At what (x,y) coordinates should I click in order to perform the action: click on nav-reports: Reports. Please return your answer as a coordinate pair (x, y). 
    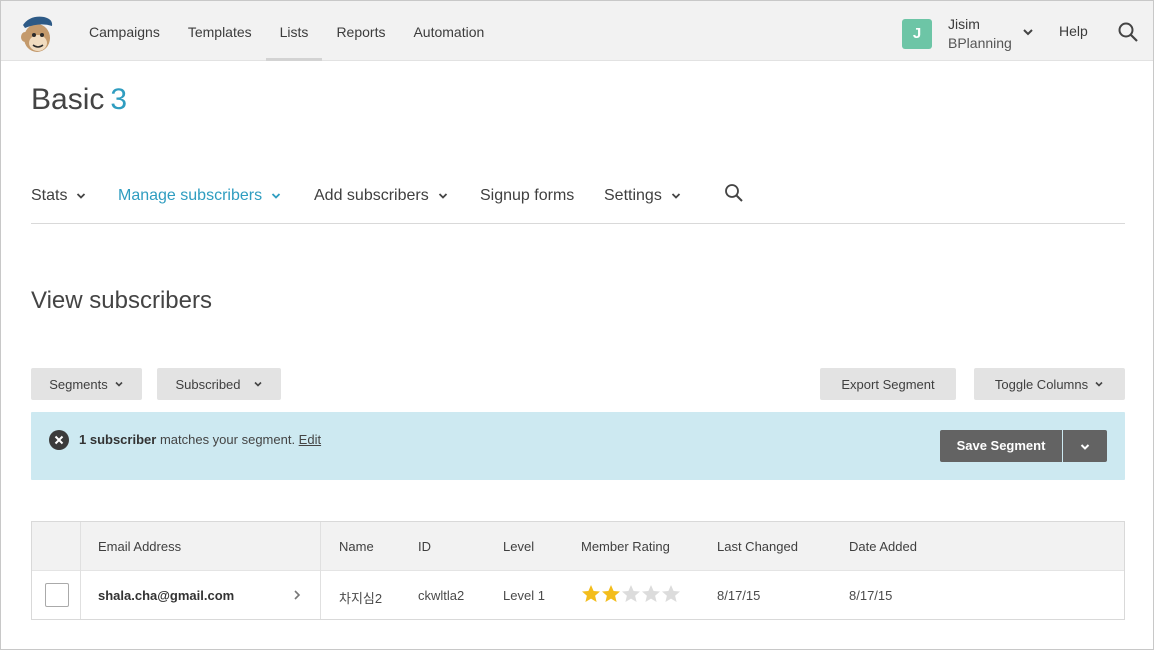
    Looking at the image, I should click on (360, 31).